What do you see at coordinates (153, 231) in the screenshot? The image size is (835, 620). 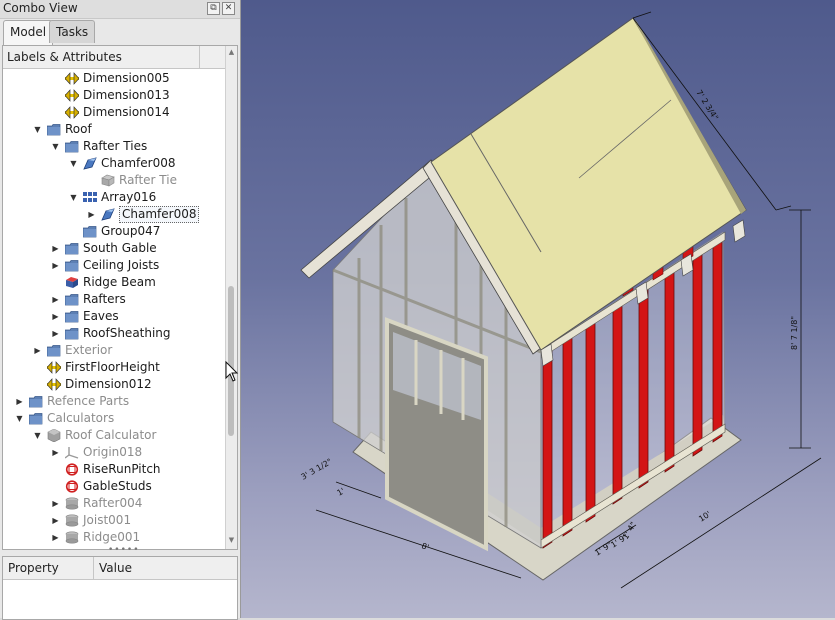 I see `tree-item: Group047` at bounding box center [153, 231].